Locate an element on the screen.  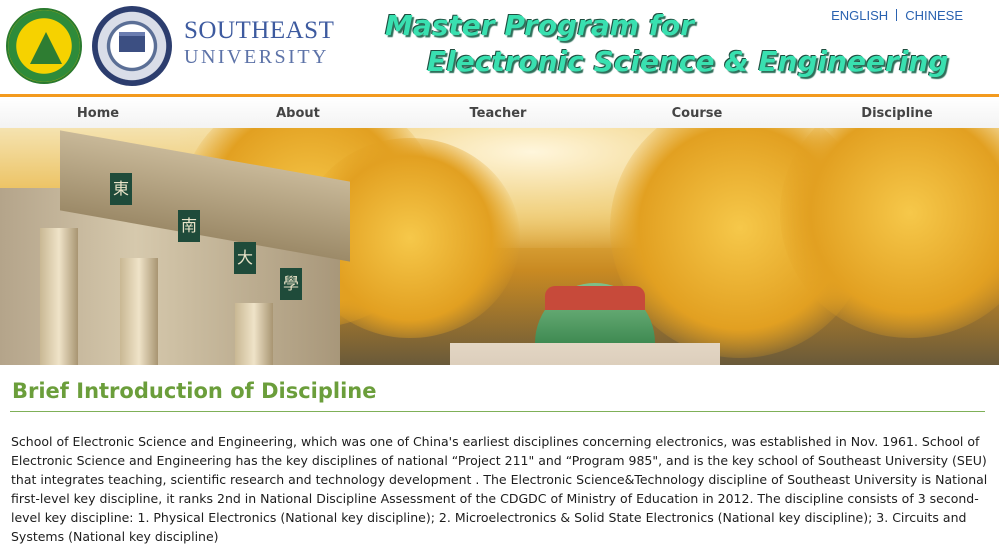
language-switcher: ENGLISH CHINESE is located at coordinates (897, 15).